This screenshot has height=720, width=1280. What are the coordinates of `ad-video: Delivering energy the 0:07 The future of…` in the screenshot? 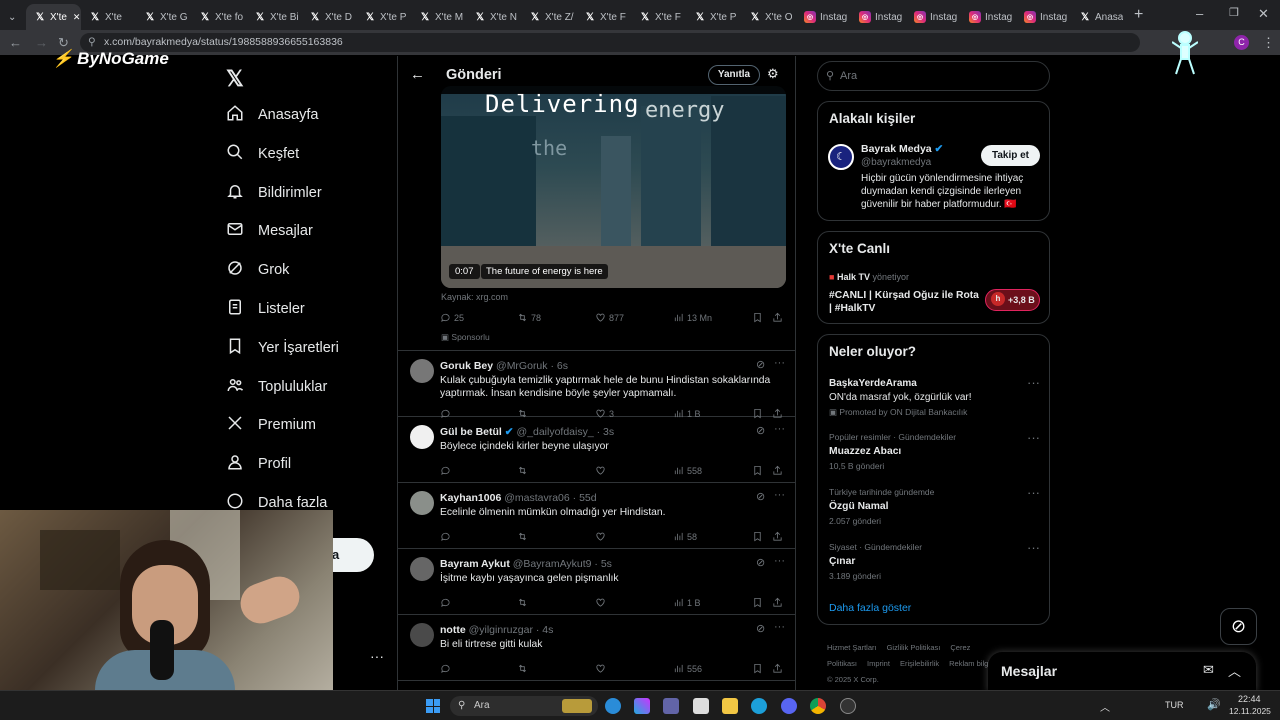 It's located at (613, 187).